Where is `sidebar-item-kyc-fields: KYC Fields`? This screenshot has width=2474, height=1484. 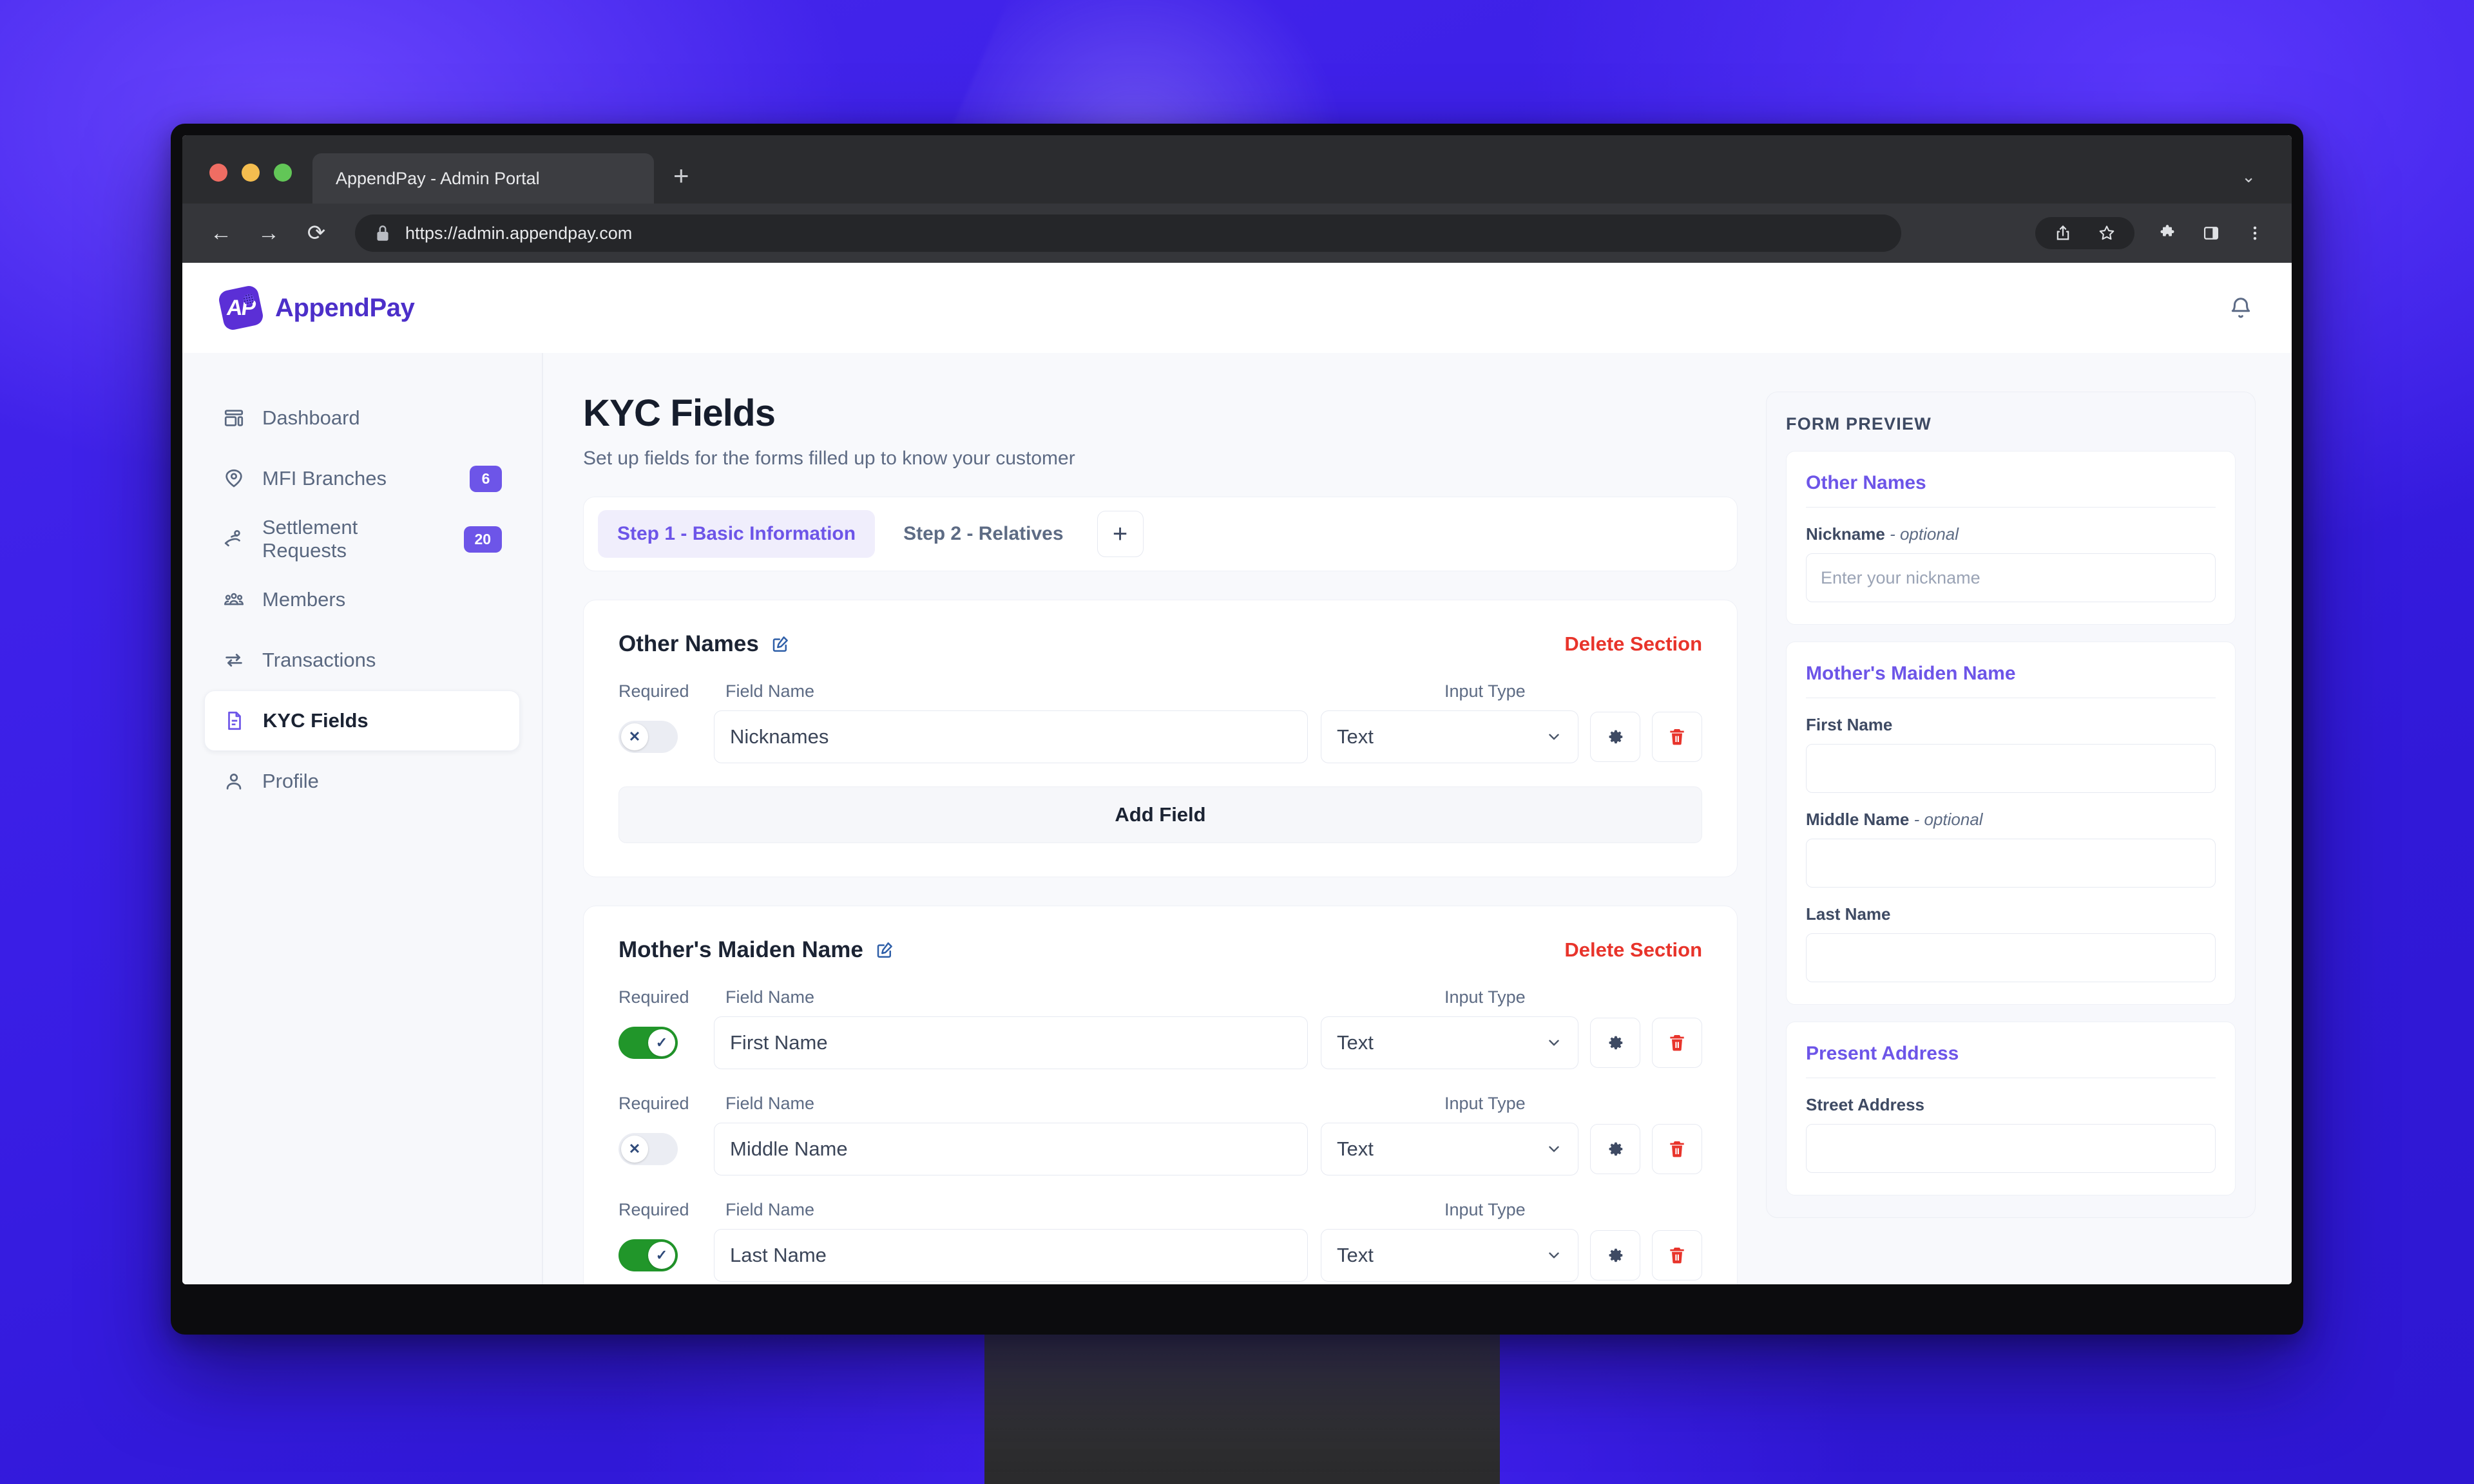
sidebar-item-kyc-fields: KYC Fields is located at coordinates (362, 720).